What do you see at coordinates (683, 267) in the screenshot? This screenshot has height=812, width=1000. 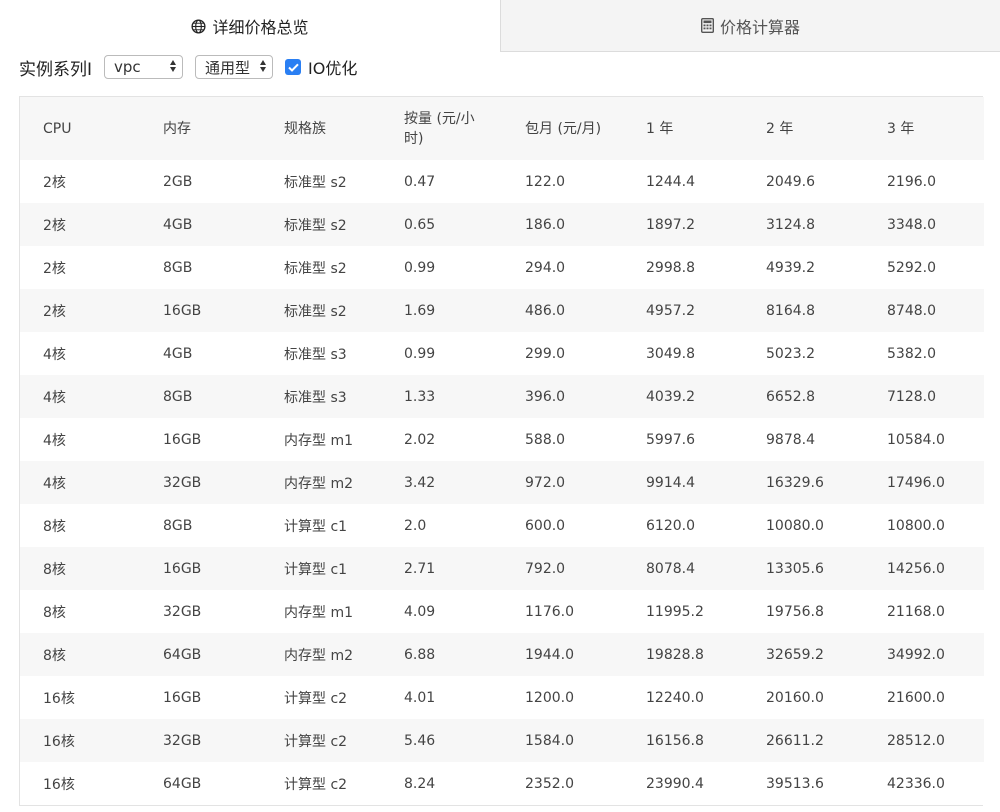 I see `cell-1-year: 2998.8` at bounding box center [683, 267].